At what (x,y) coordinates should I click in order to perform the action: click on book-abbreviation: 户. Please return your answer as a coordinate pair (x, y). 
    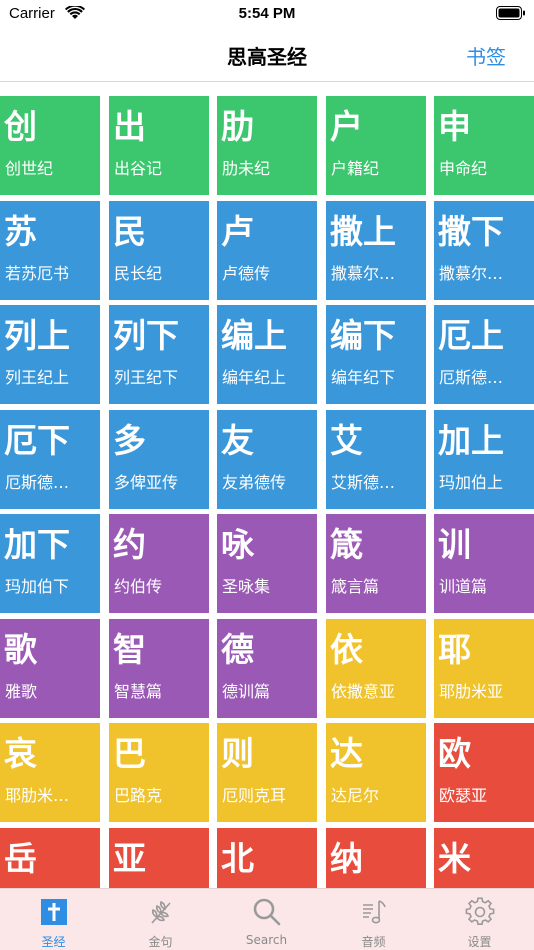
    Looking at the image, I should click on (346, 126).